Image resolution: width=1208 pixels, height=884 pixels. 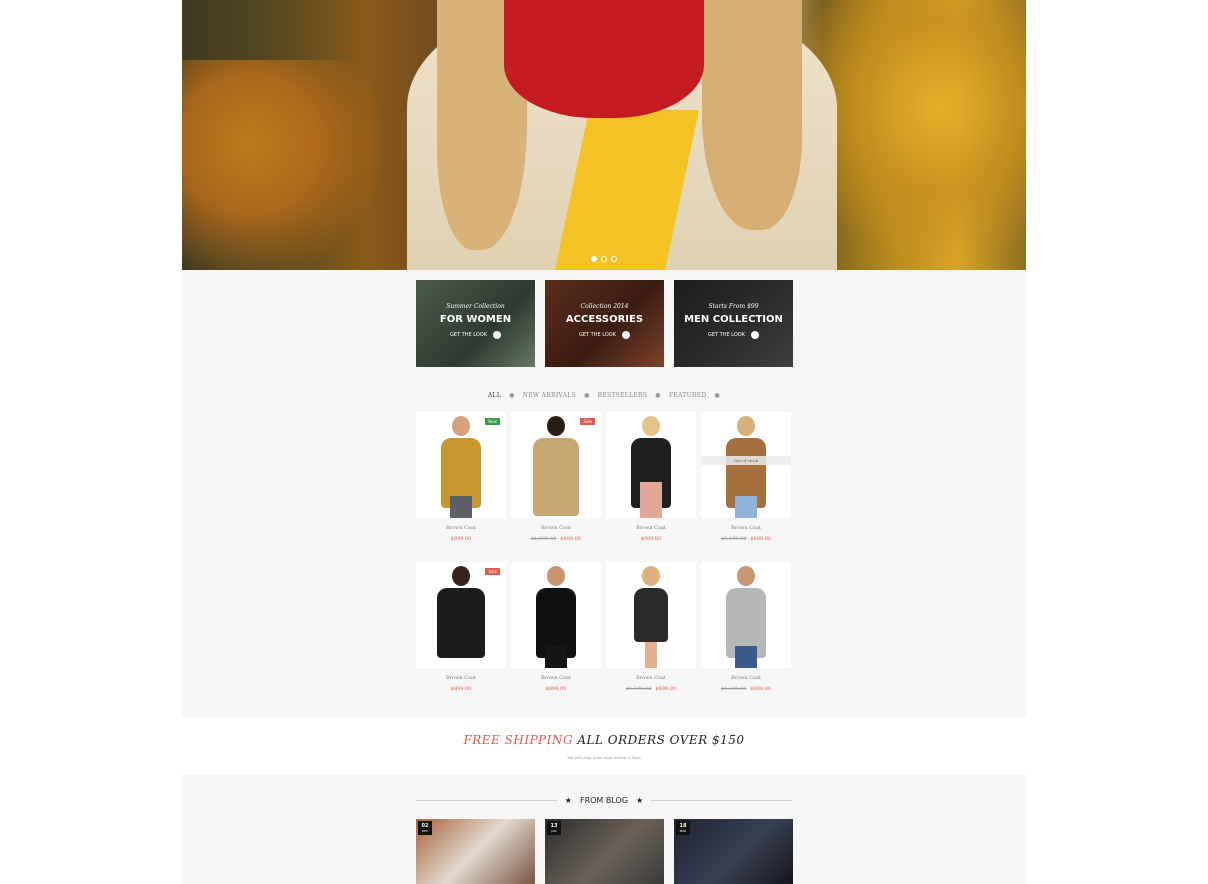 I want to click on tab-bestsellers: BESTSELLERS, so click(x=623, y=395).